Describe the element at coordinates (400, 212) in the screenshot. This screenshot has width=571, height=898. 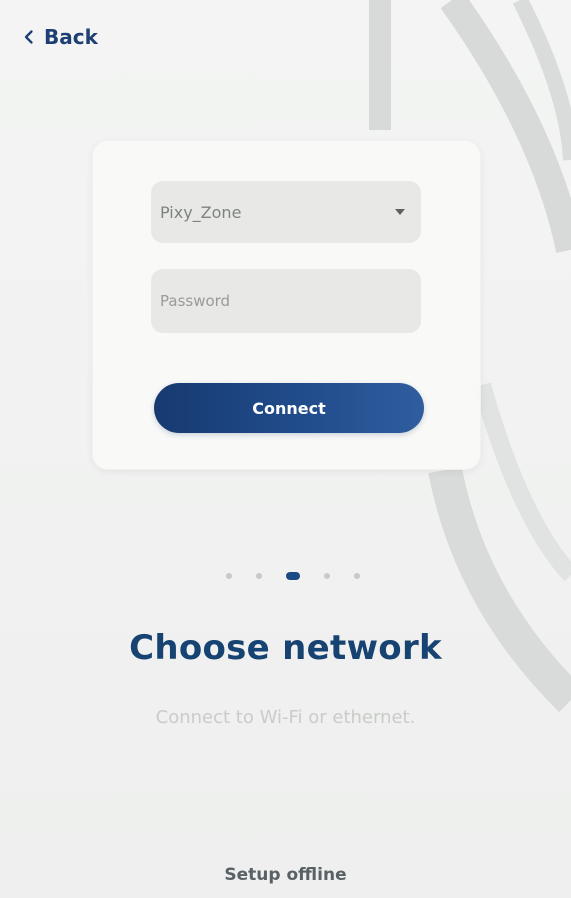
I see `caret-down-icon` at that location.